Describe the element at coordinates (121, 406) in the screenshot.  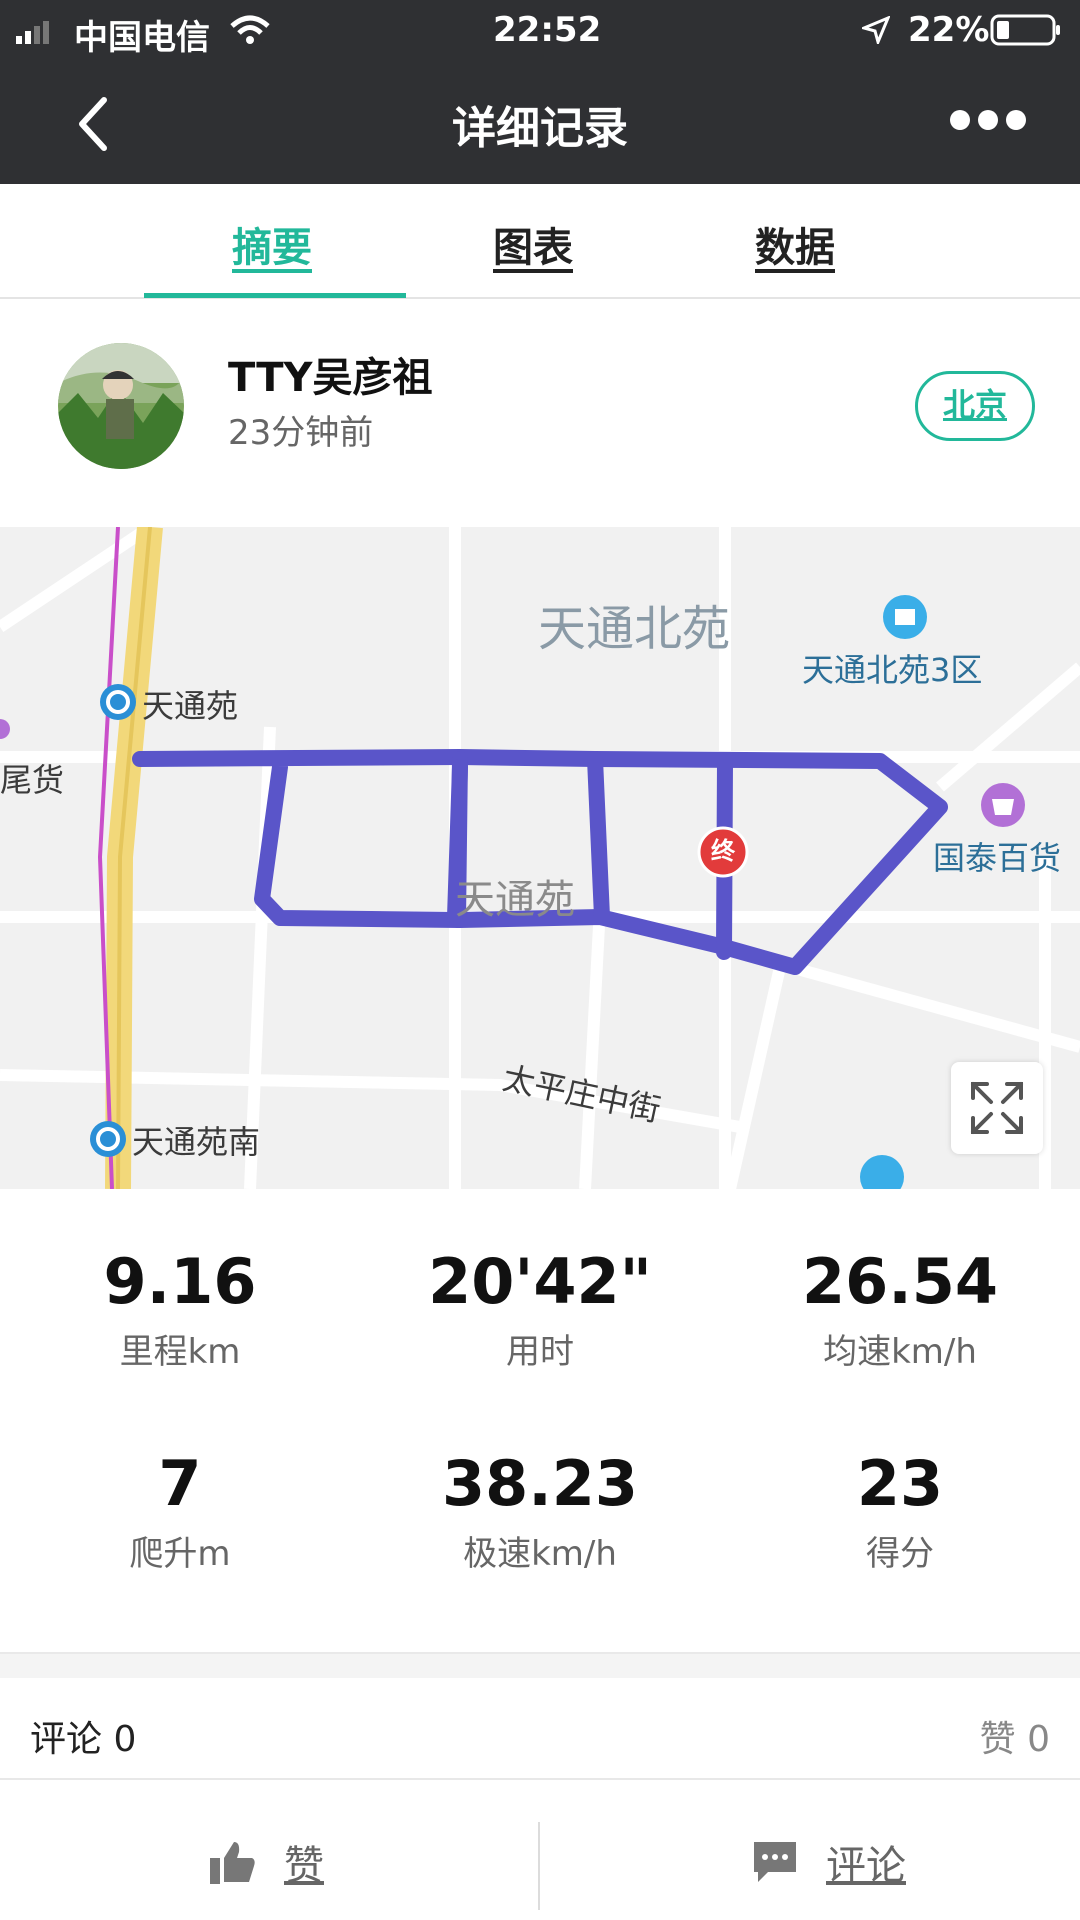
I see `avatar` at that location.